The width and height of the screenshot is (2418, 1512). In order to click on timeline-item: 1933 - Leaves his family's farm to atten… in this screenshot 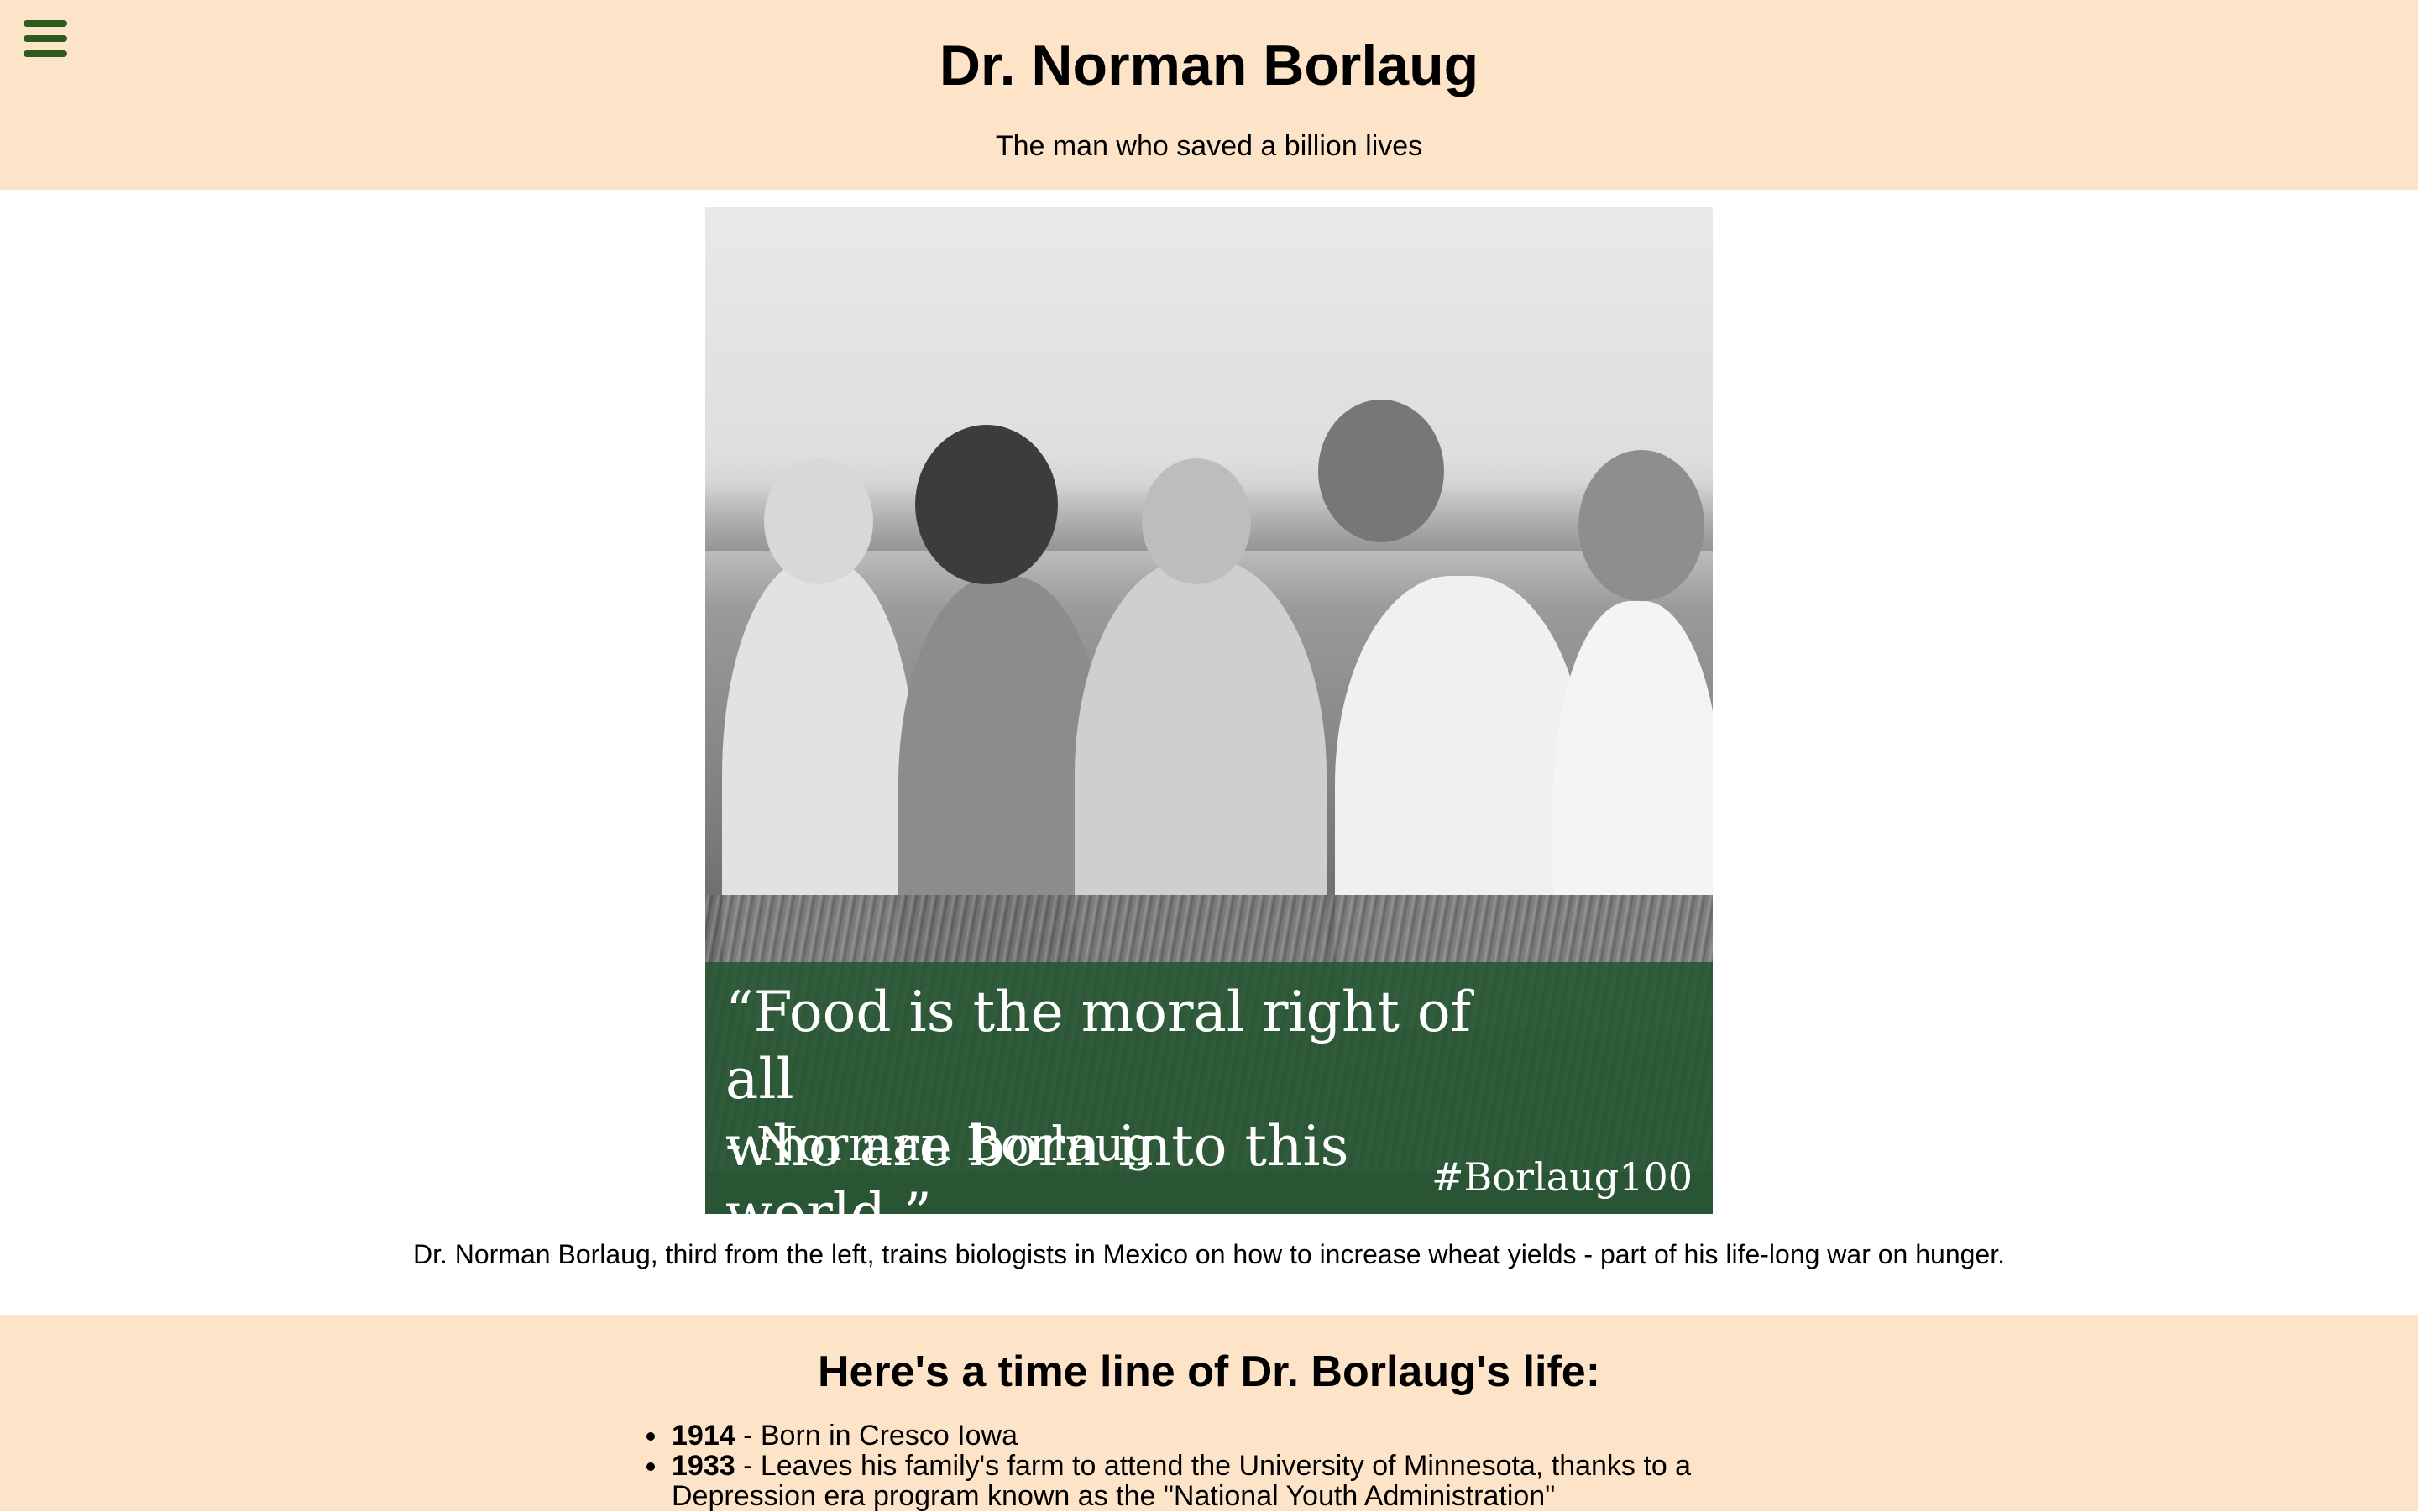, I will do `click(1221, 1481)`.